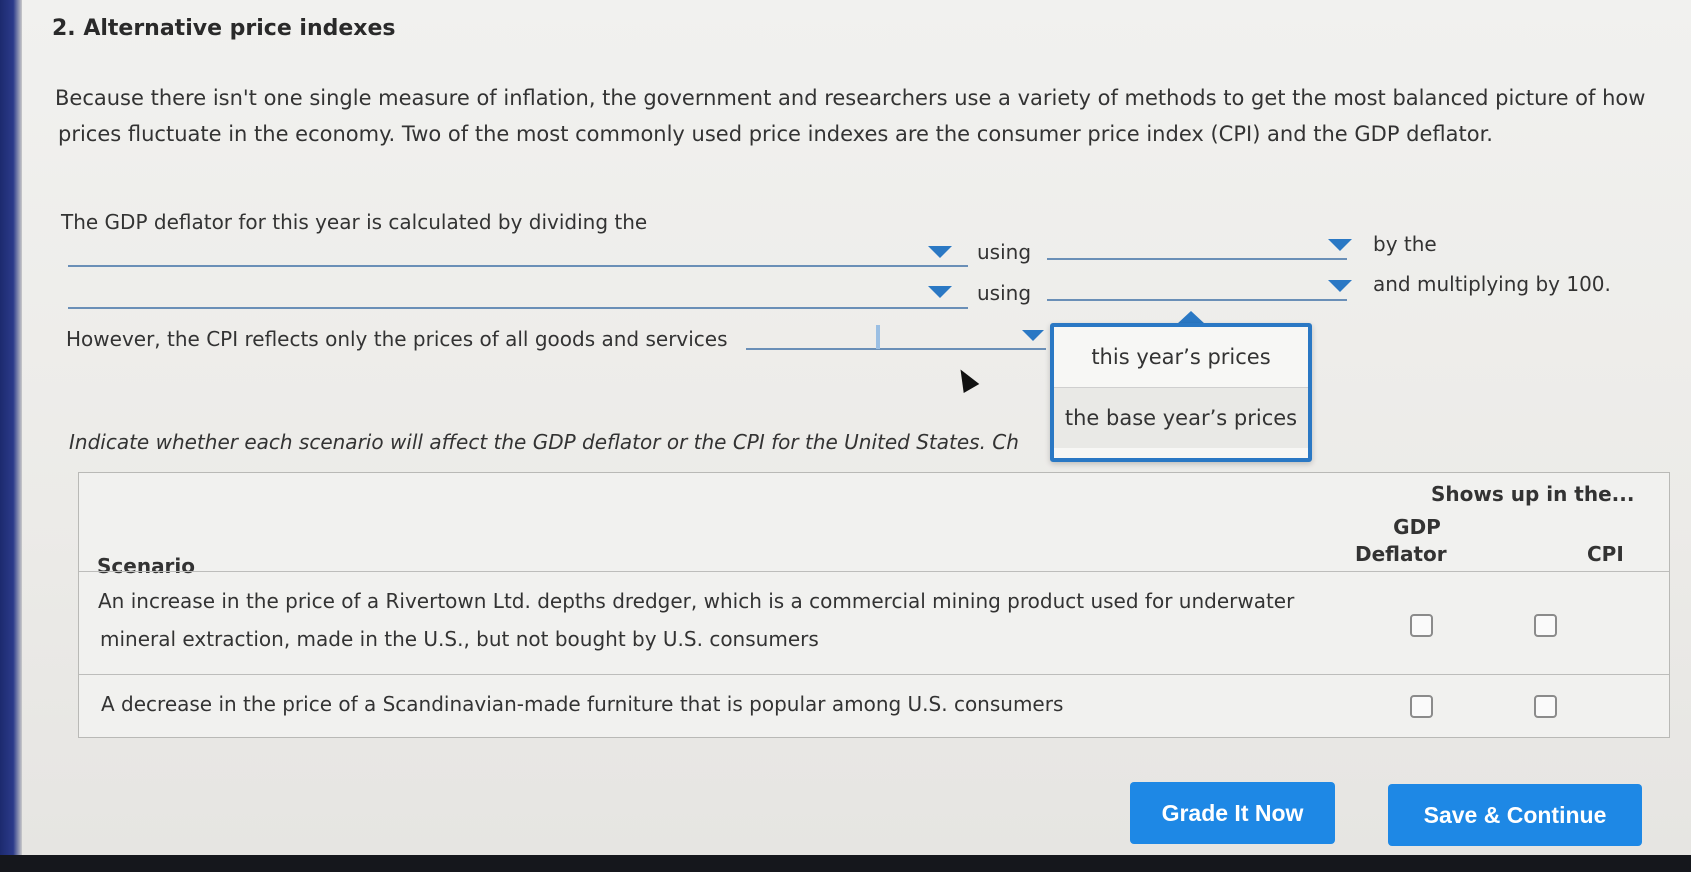  What do you see at coordinates (1421, 706) in the screenshot?
I see `row-2-gdp-checkbox` at bounding box center [1421, 706].